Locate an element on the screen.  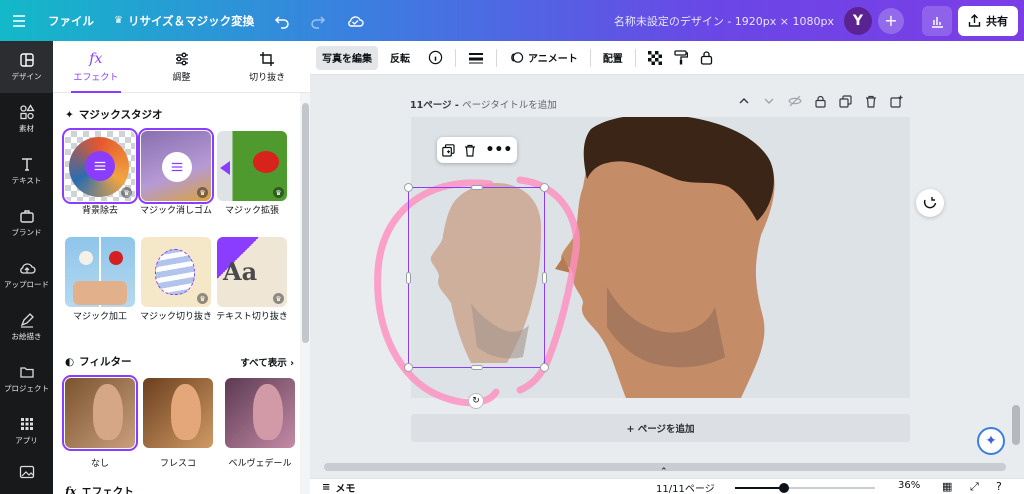
add-page-icon is located at coordinates (896, 101).